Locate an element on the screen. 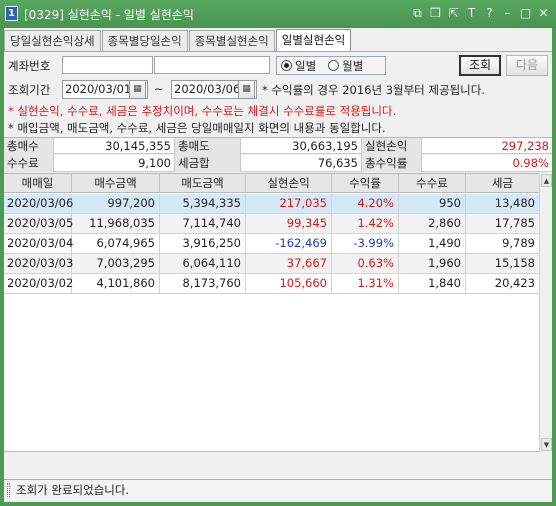  cell-fee: 1,960 is located at coordinates (432, 264).